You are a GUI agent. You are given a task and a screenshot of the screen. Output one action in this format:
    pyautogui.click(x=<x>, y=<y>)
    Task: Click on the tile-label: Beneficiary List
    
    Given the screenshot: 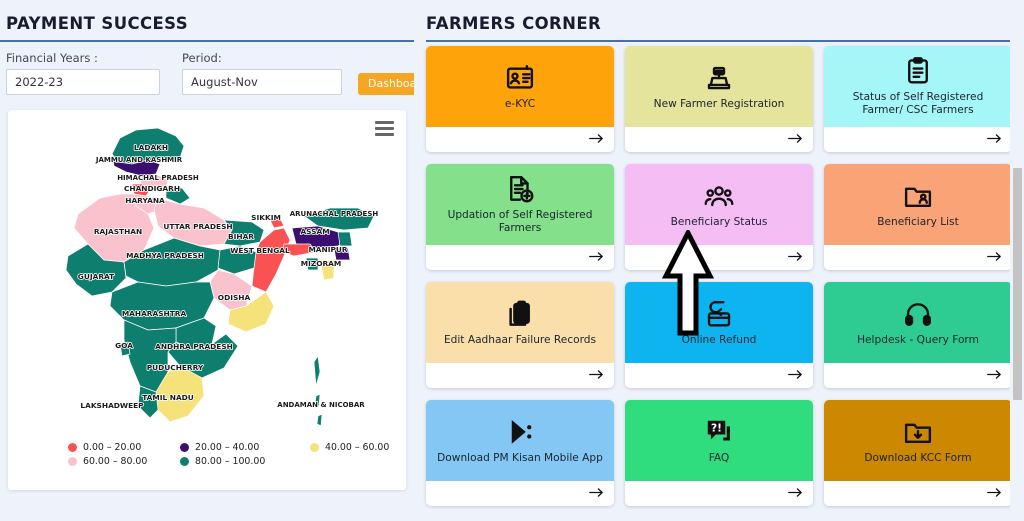 What is the action you would take?
    pyautogui.click(x=918, y=221)
    